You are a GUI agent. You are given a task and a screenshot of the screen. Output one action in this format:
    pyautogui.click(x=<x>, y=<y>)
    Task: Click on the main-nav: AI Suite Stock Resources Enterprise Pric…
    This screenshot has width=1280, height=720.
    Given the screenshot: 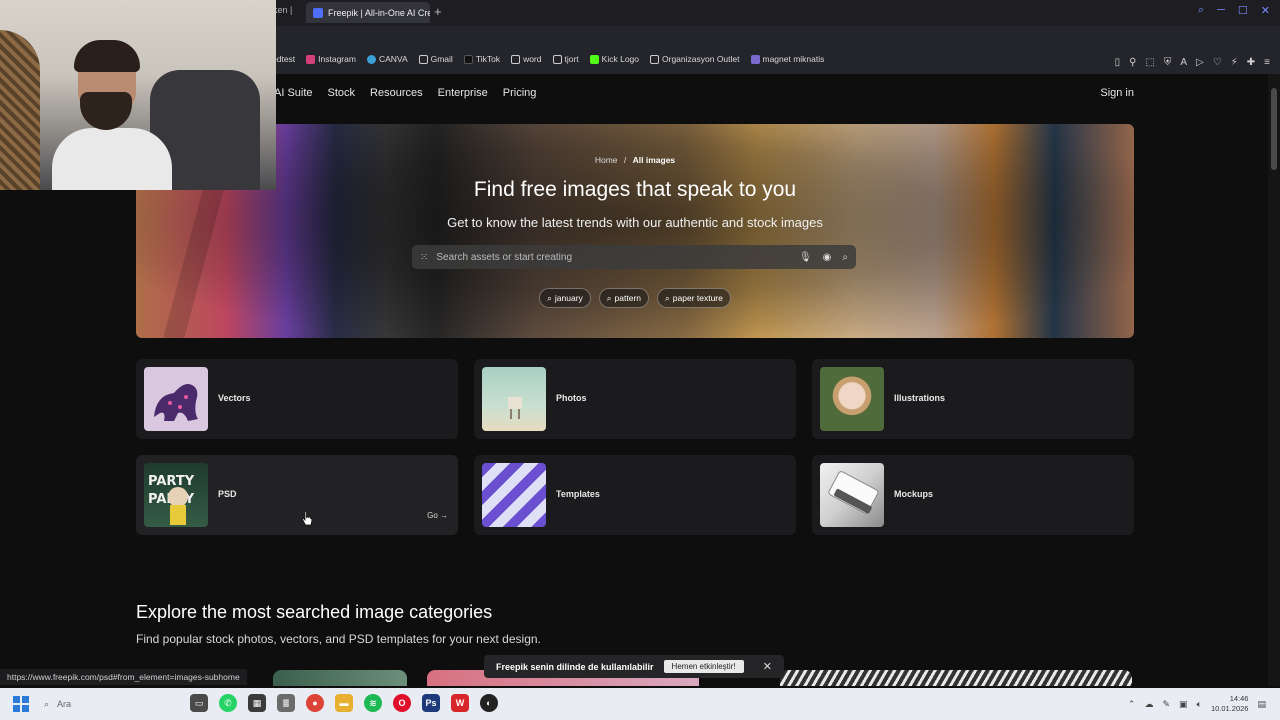 What is the action you would take?
    pyautogui.click(x=405, y=93)
    